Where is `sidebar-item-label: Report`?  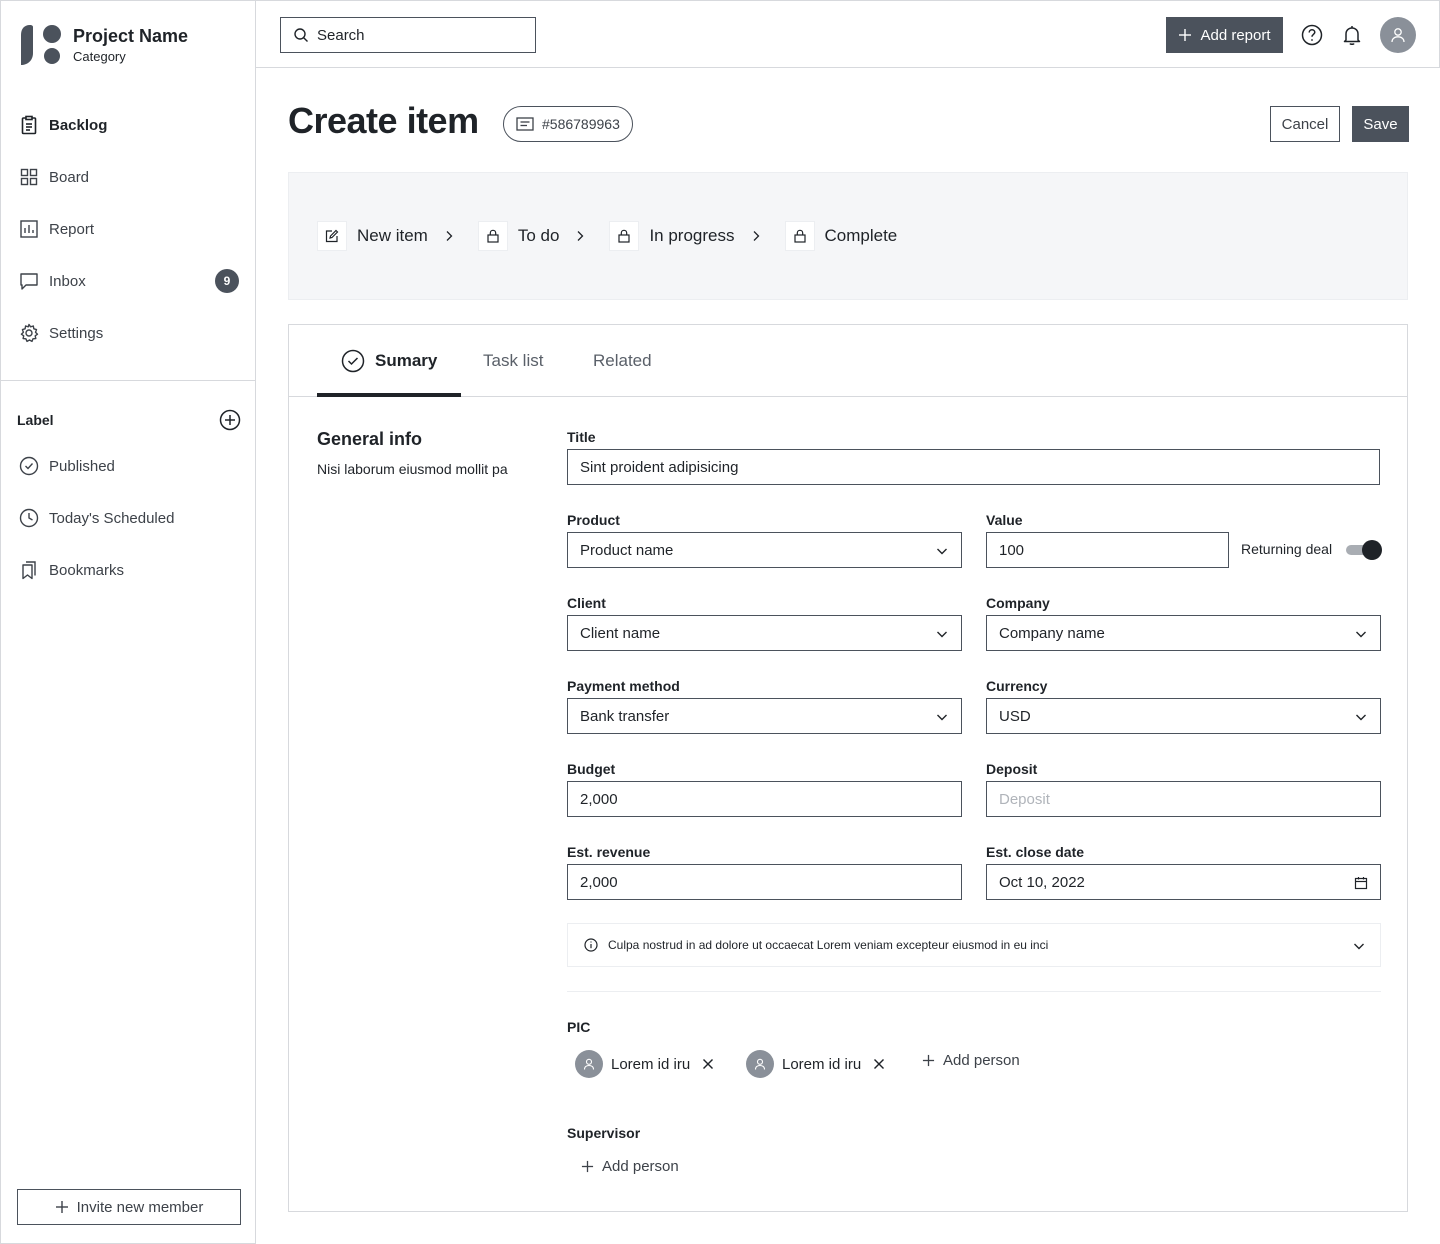
sidebar-item-label: Report is located at coordinates (72, 229).